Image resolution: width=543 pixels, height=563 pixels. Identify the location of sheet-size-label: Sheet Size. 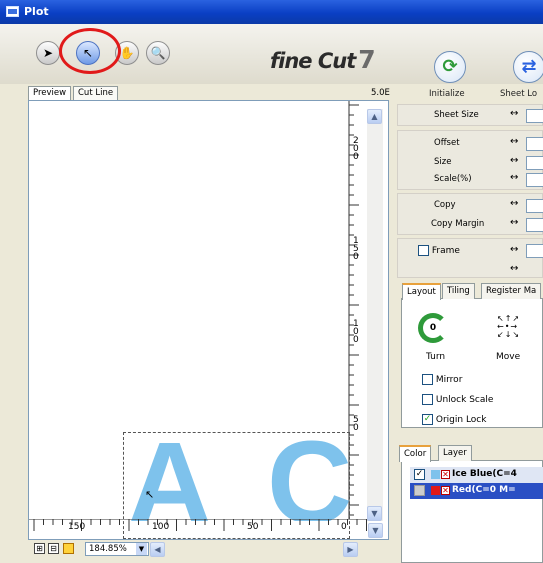
(456, 115).